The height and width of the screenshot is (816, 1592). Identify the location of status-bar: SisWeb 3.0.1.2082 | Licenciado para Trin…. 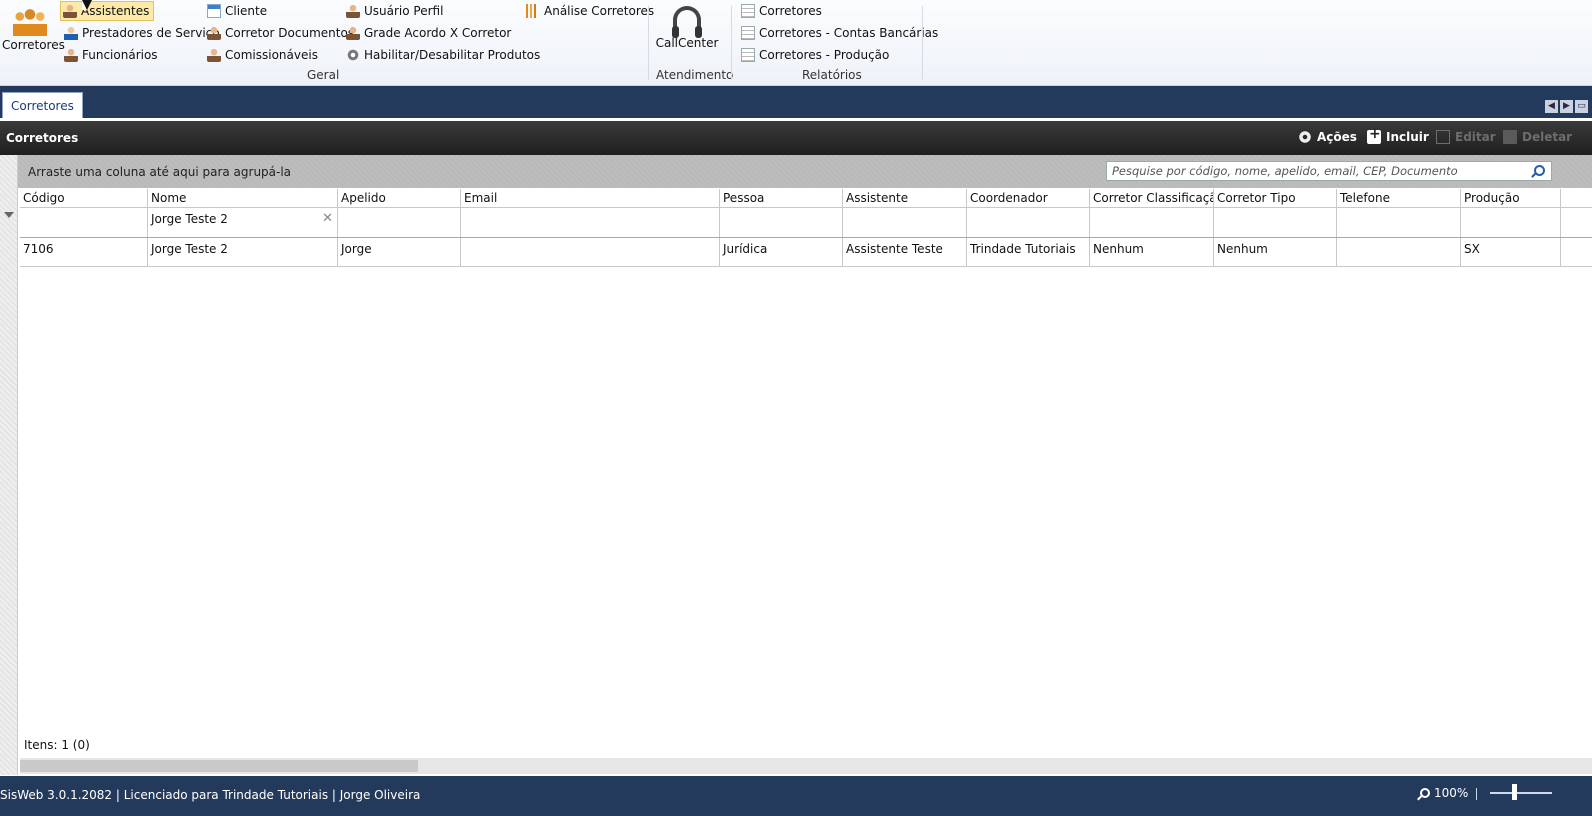
(796, 796).